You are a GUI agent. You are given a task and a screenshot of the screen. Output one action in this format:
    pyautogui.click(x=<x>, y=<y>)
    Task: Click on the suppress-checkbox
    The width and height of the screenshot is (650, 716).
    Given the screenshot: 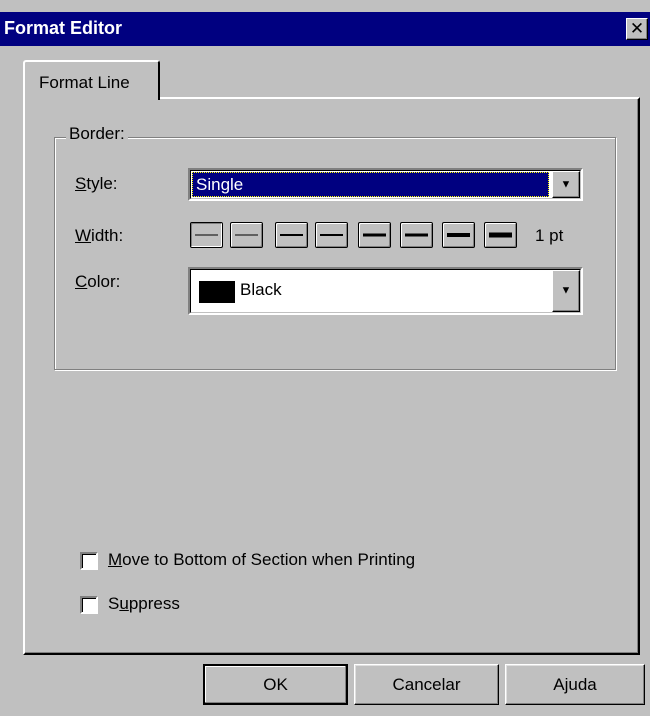 What is the action you would take?
    pyautogui.click(x=89, y=605)
    